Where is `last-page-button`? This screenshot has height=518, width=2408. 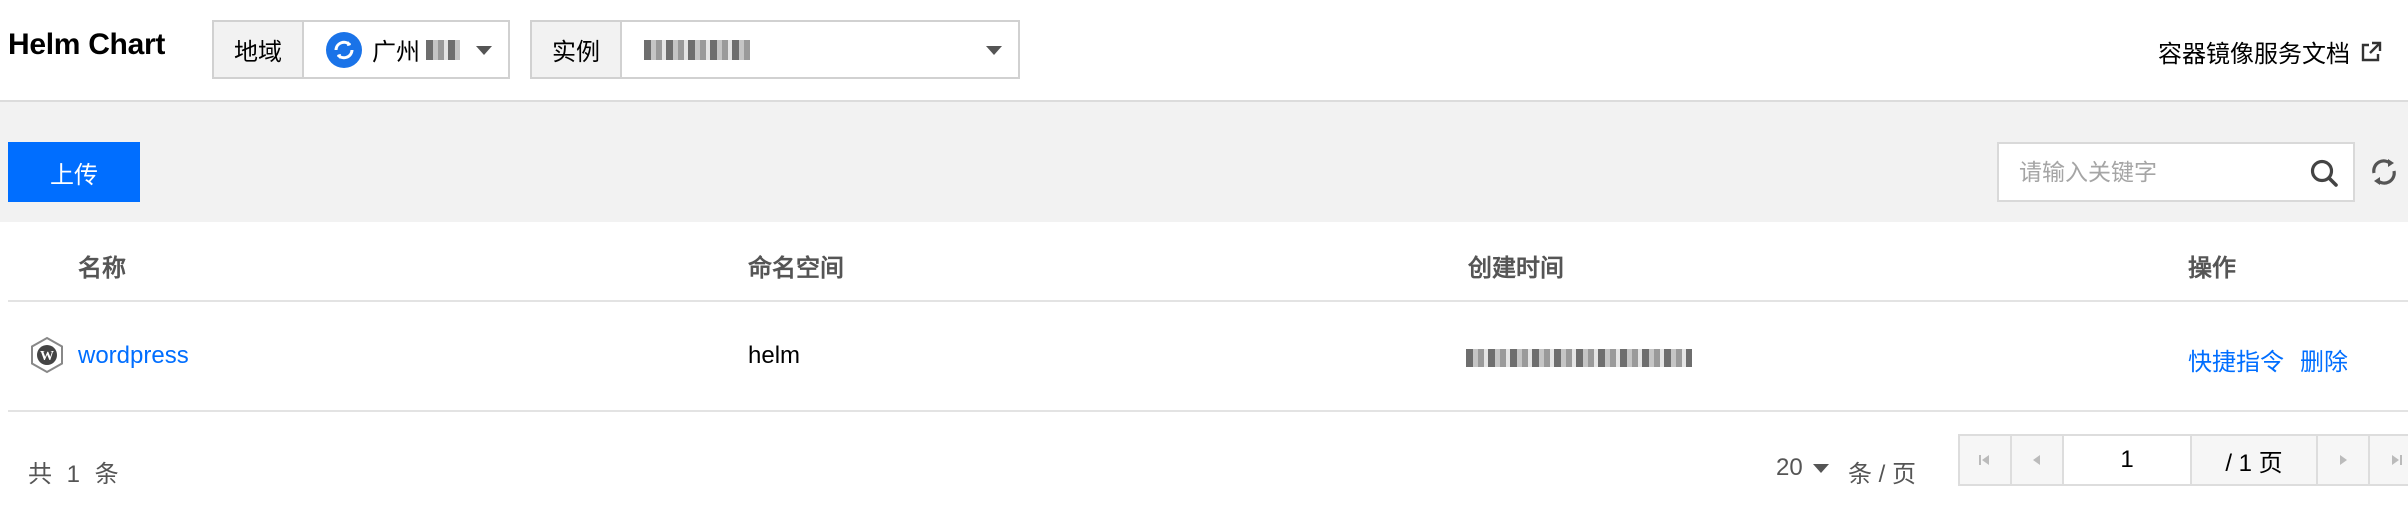
last-page-button is located at coordinates (2389, 460).